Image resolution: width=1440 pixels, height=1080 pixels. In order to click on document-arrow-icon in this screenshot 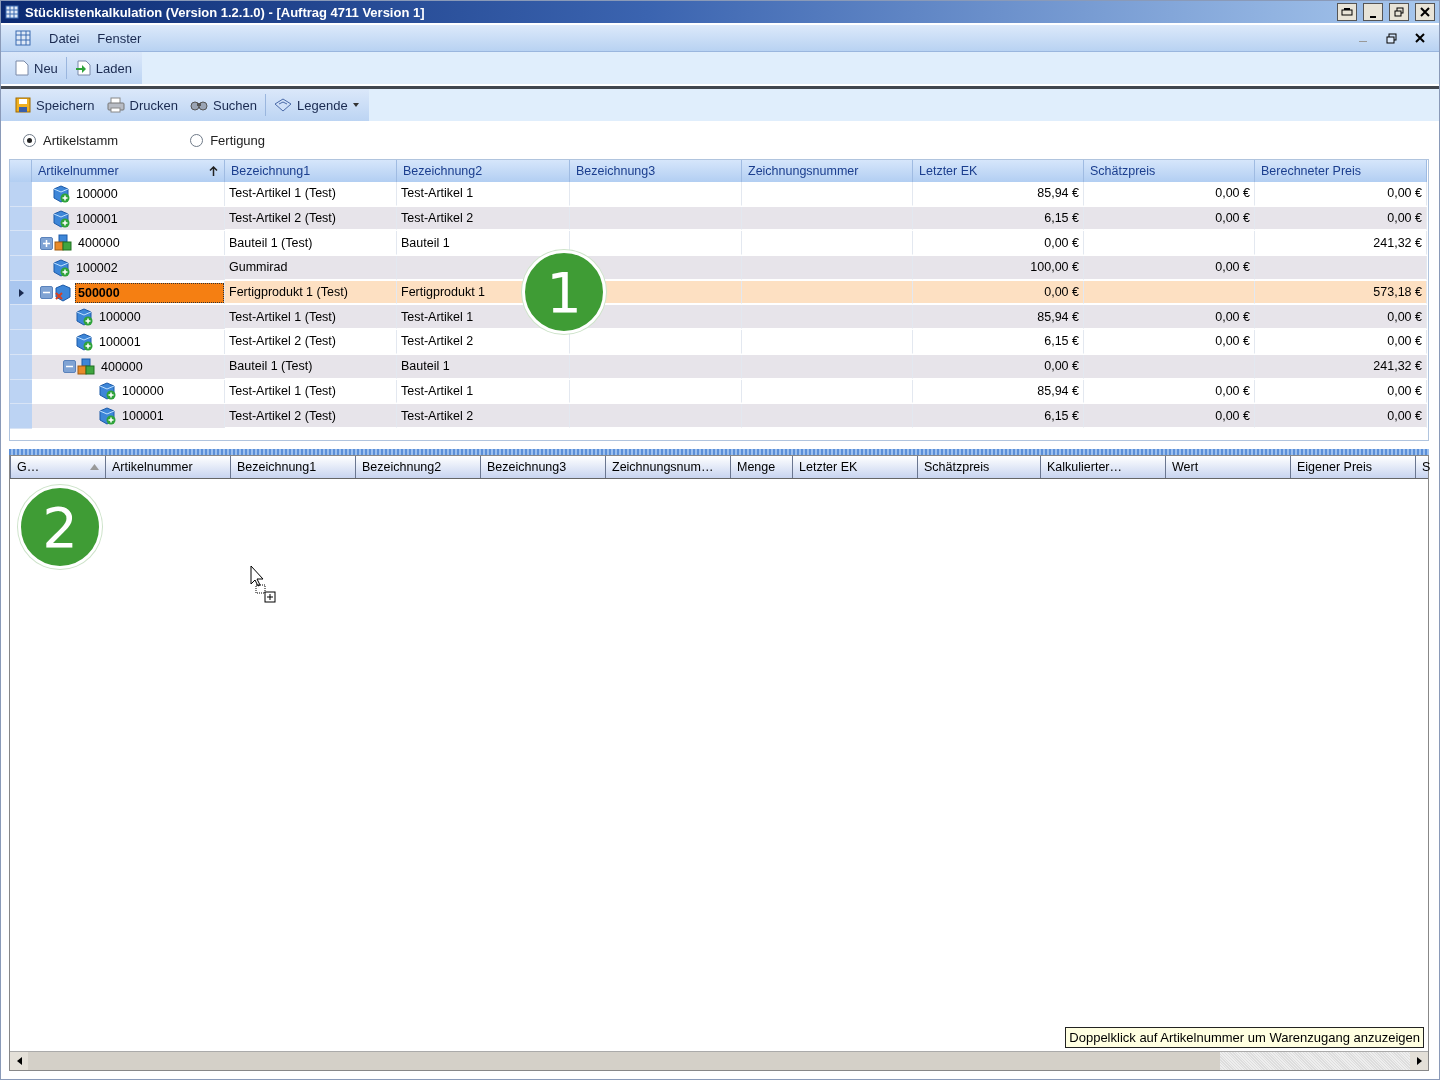, I will do `click(82, 68)`.